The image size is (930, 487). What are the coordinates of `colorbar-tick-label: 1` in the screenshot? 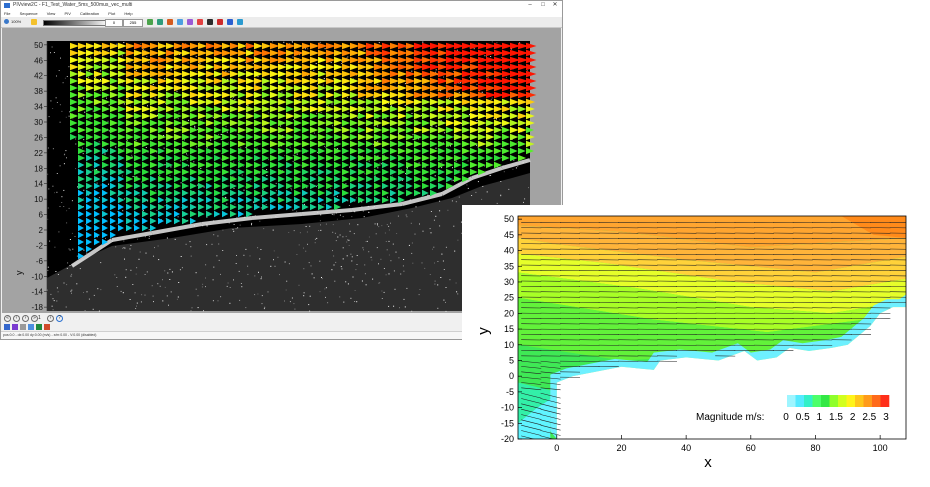 It's located at (820, 417).